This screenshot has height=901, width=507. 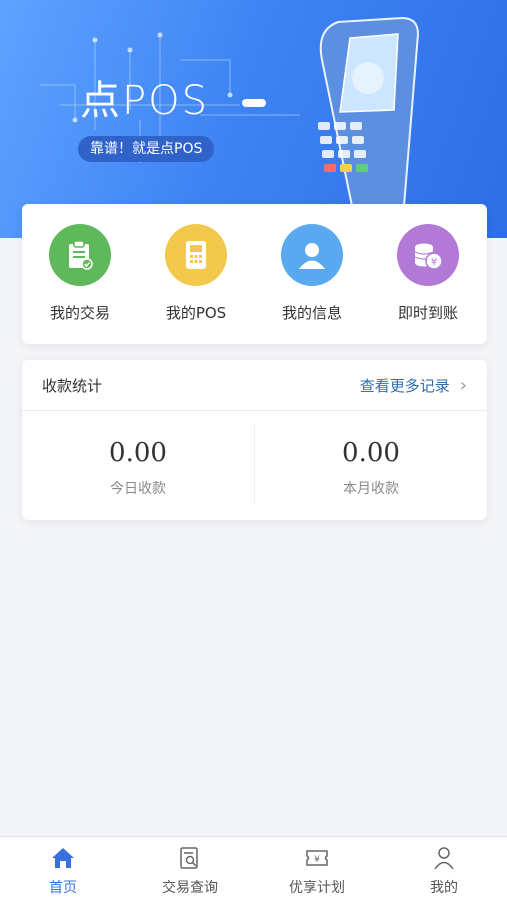 I want to click on clipboard-check-icon, so click(x=80, y=255).